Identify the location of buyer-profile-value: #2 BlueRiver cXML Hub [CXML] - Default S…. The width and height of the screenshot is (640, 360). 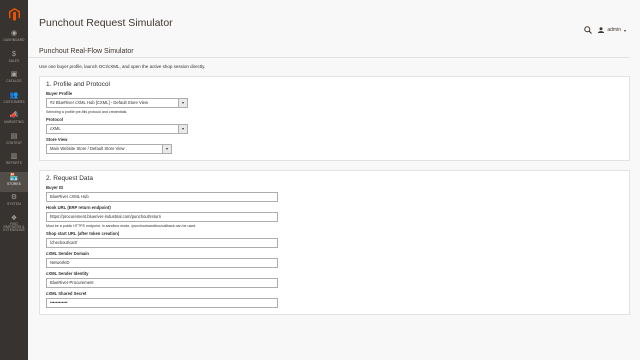
(99, 102).